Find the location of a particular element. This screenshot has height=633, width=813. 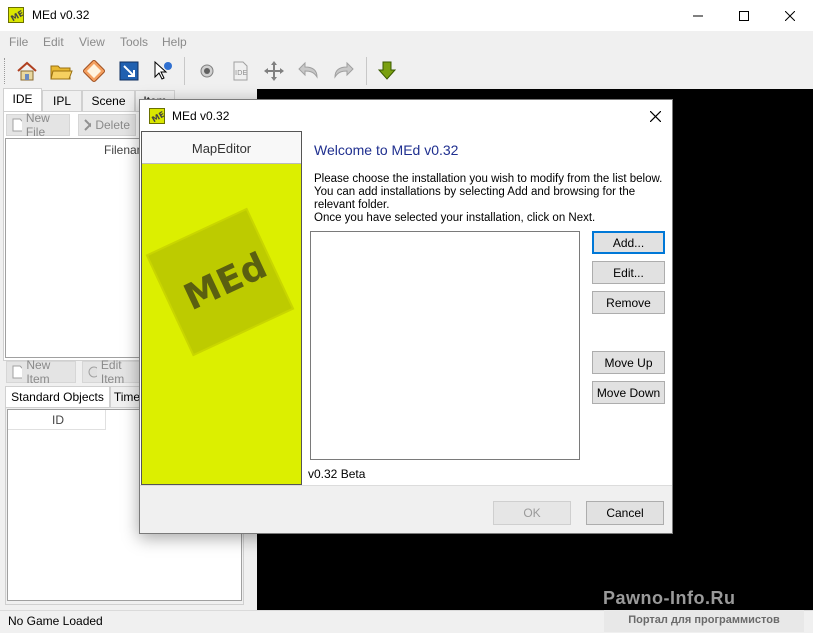

minimize-button is located at coordinates (698, 15).